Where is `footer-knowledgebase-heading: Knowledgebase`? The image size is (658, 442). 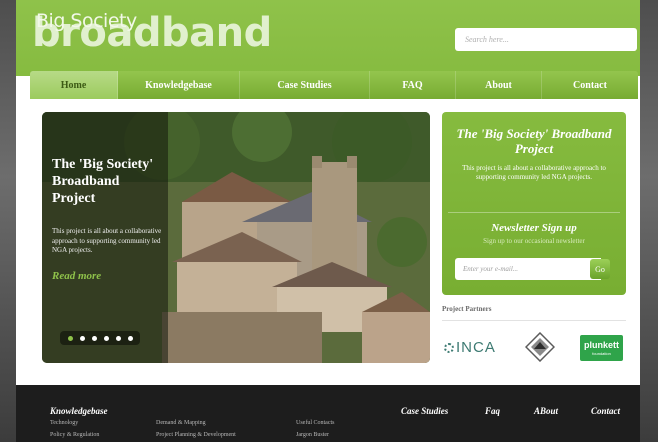 footer-knowledgebase-heading: Knowledgebase is located at coordinates (79, 411).